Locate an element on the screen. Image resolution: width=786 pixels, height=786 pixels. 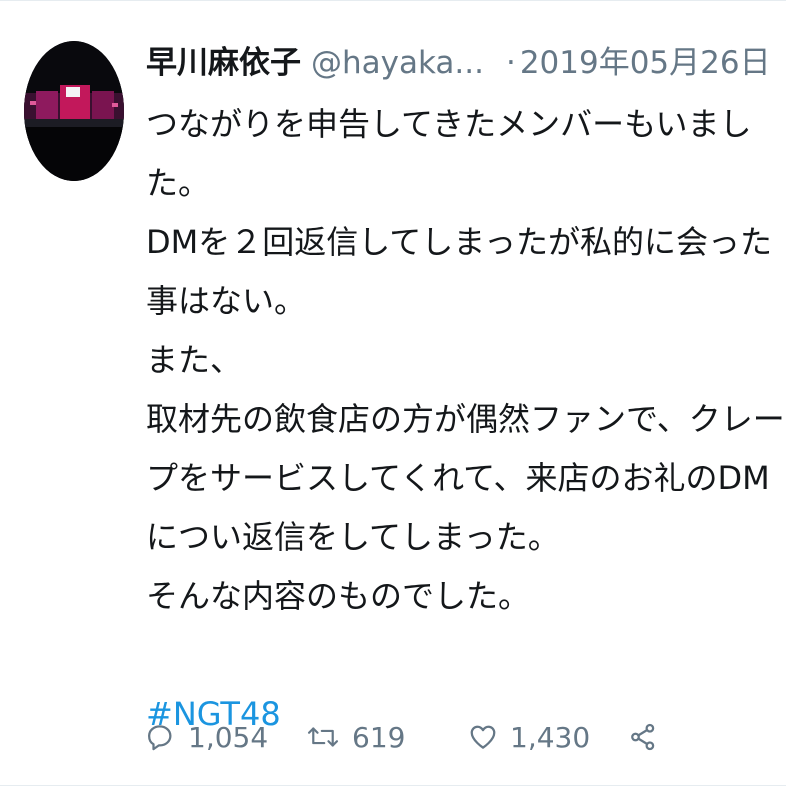
tweet-header: 早川麻依子 @hayaka... · 2019年05月26日 ∨ is located at coordinates (458, 63).